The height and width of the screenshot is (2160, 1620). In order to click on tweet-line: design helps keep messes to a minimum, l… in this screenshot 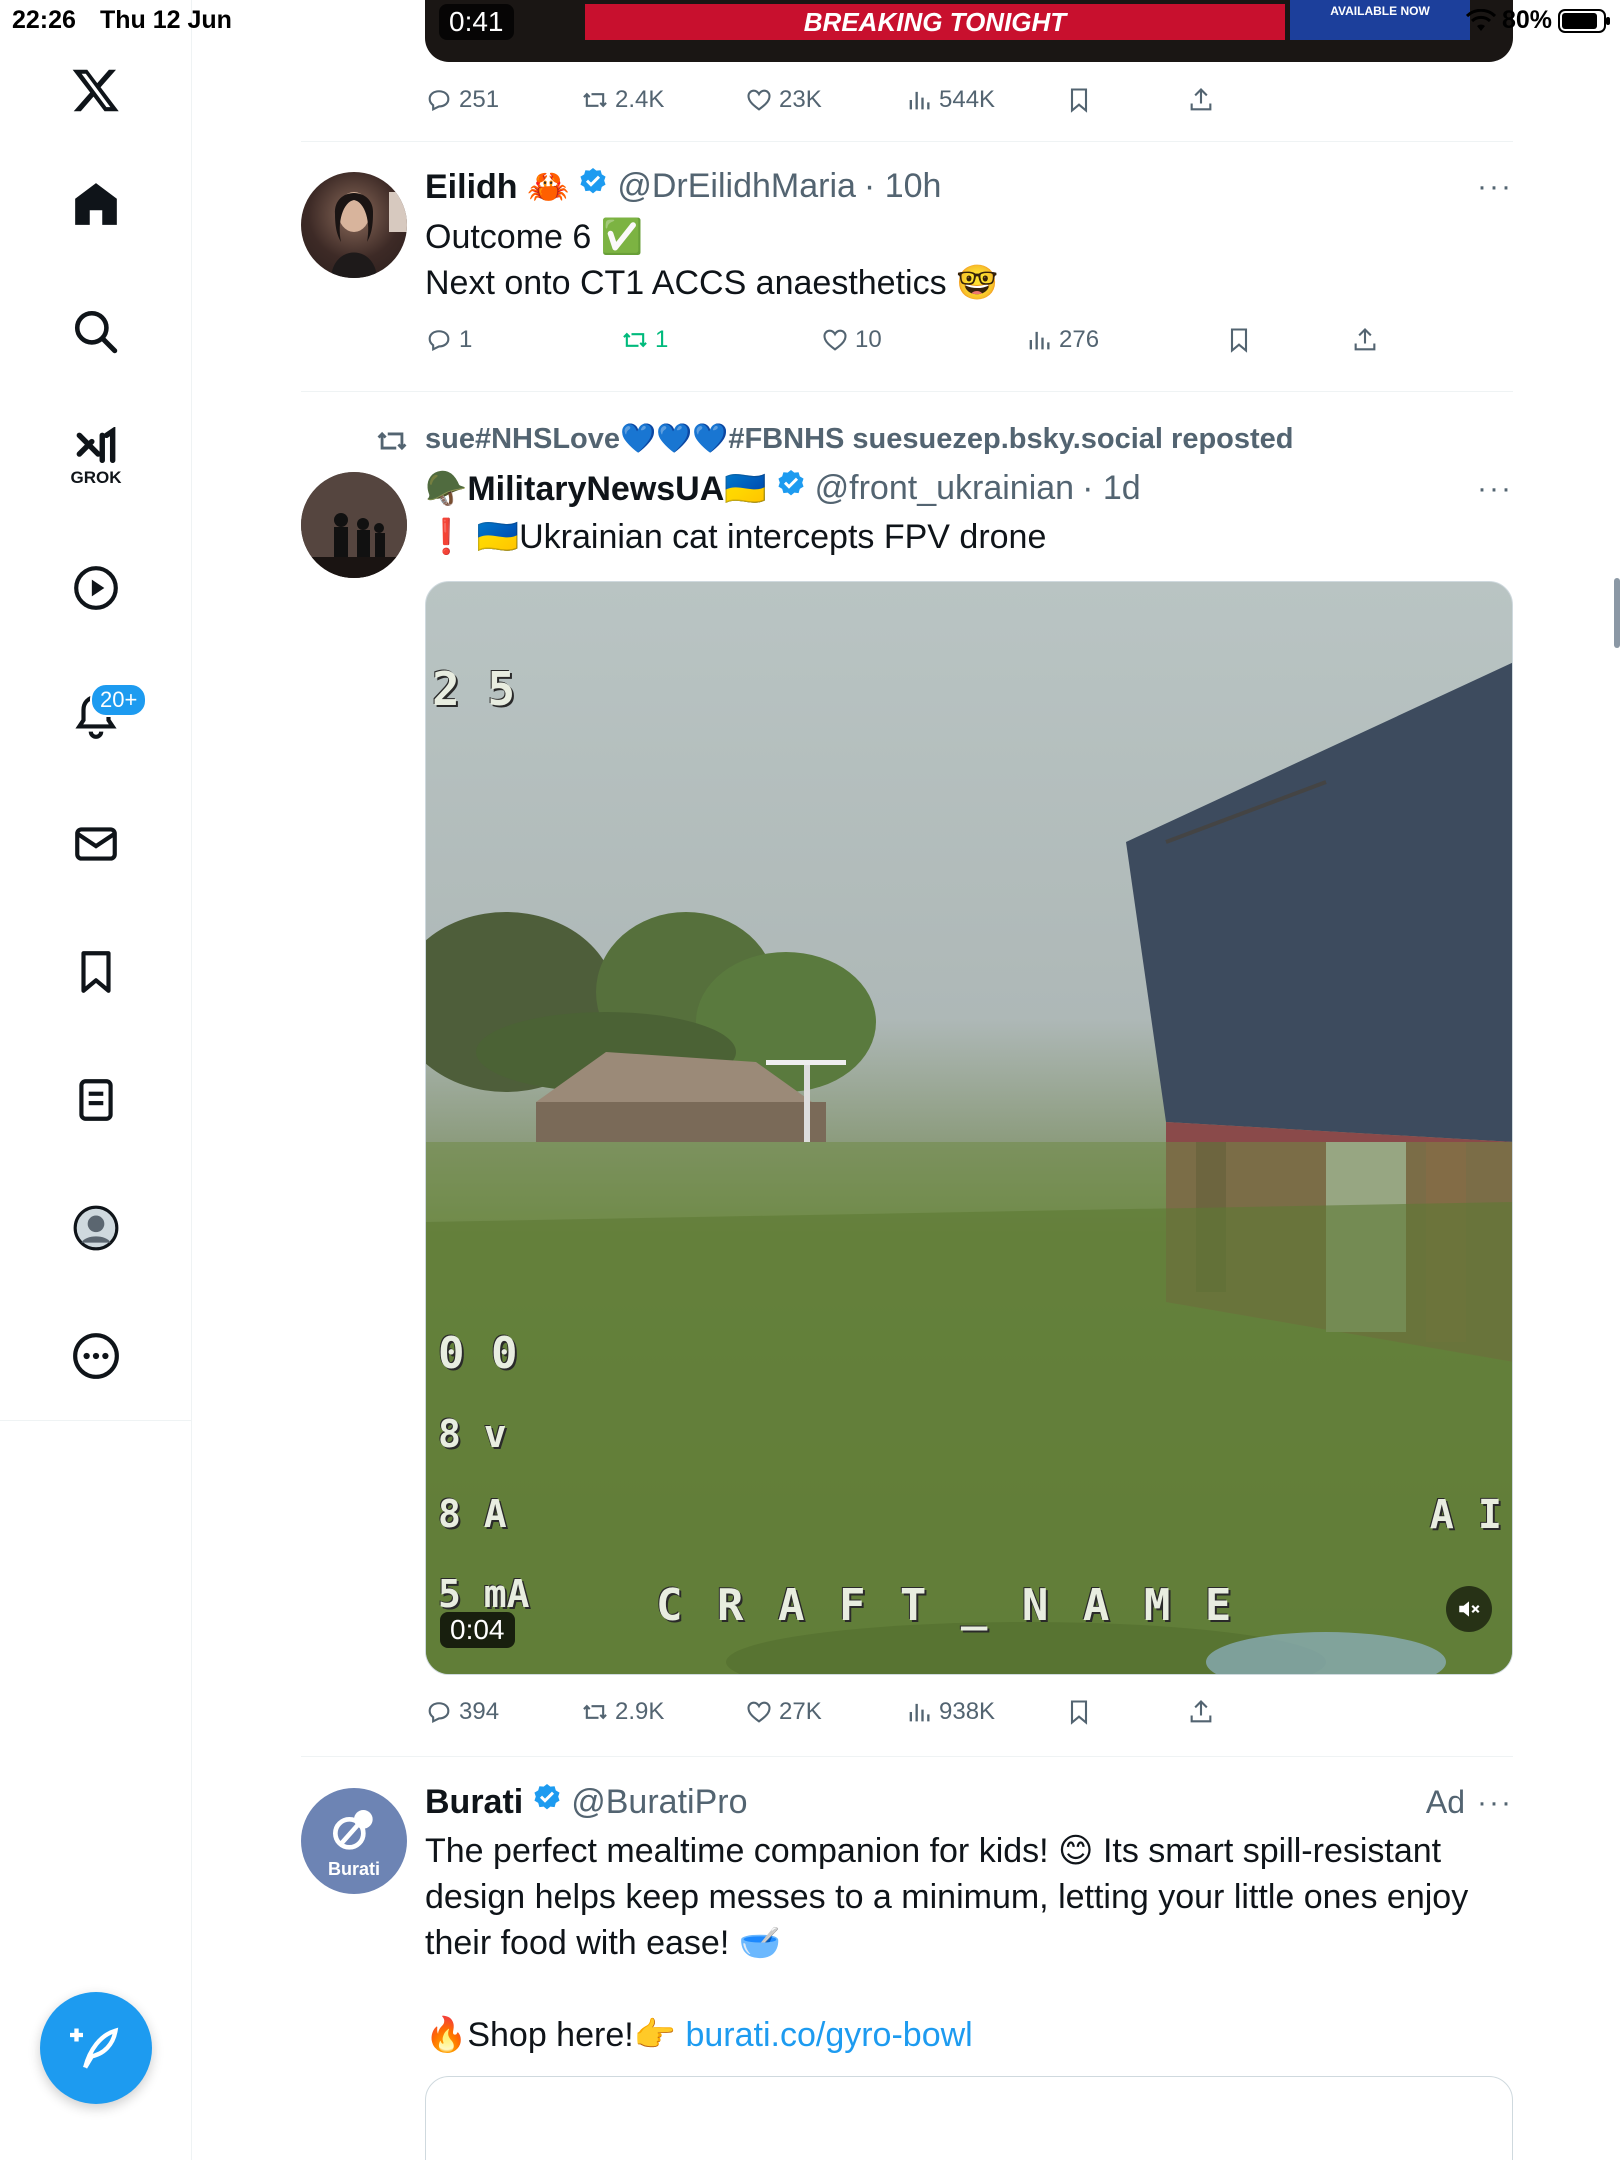, I will do `click(947, 1897)`.